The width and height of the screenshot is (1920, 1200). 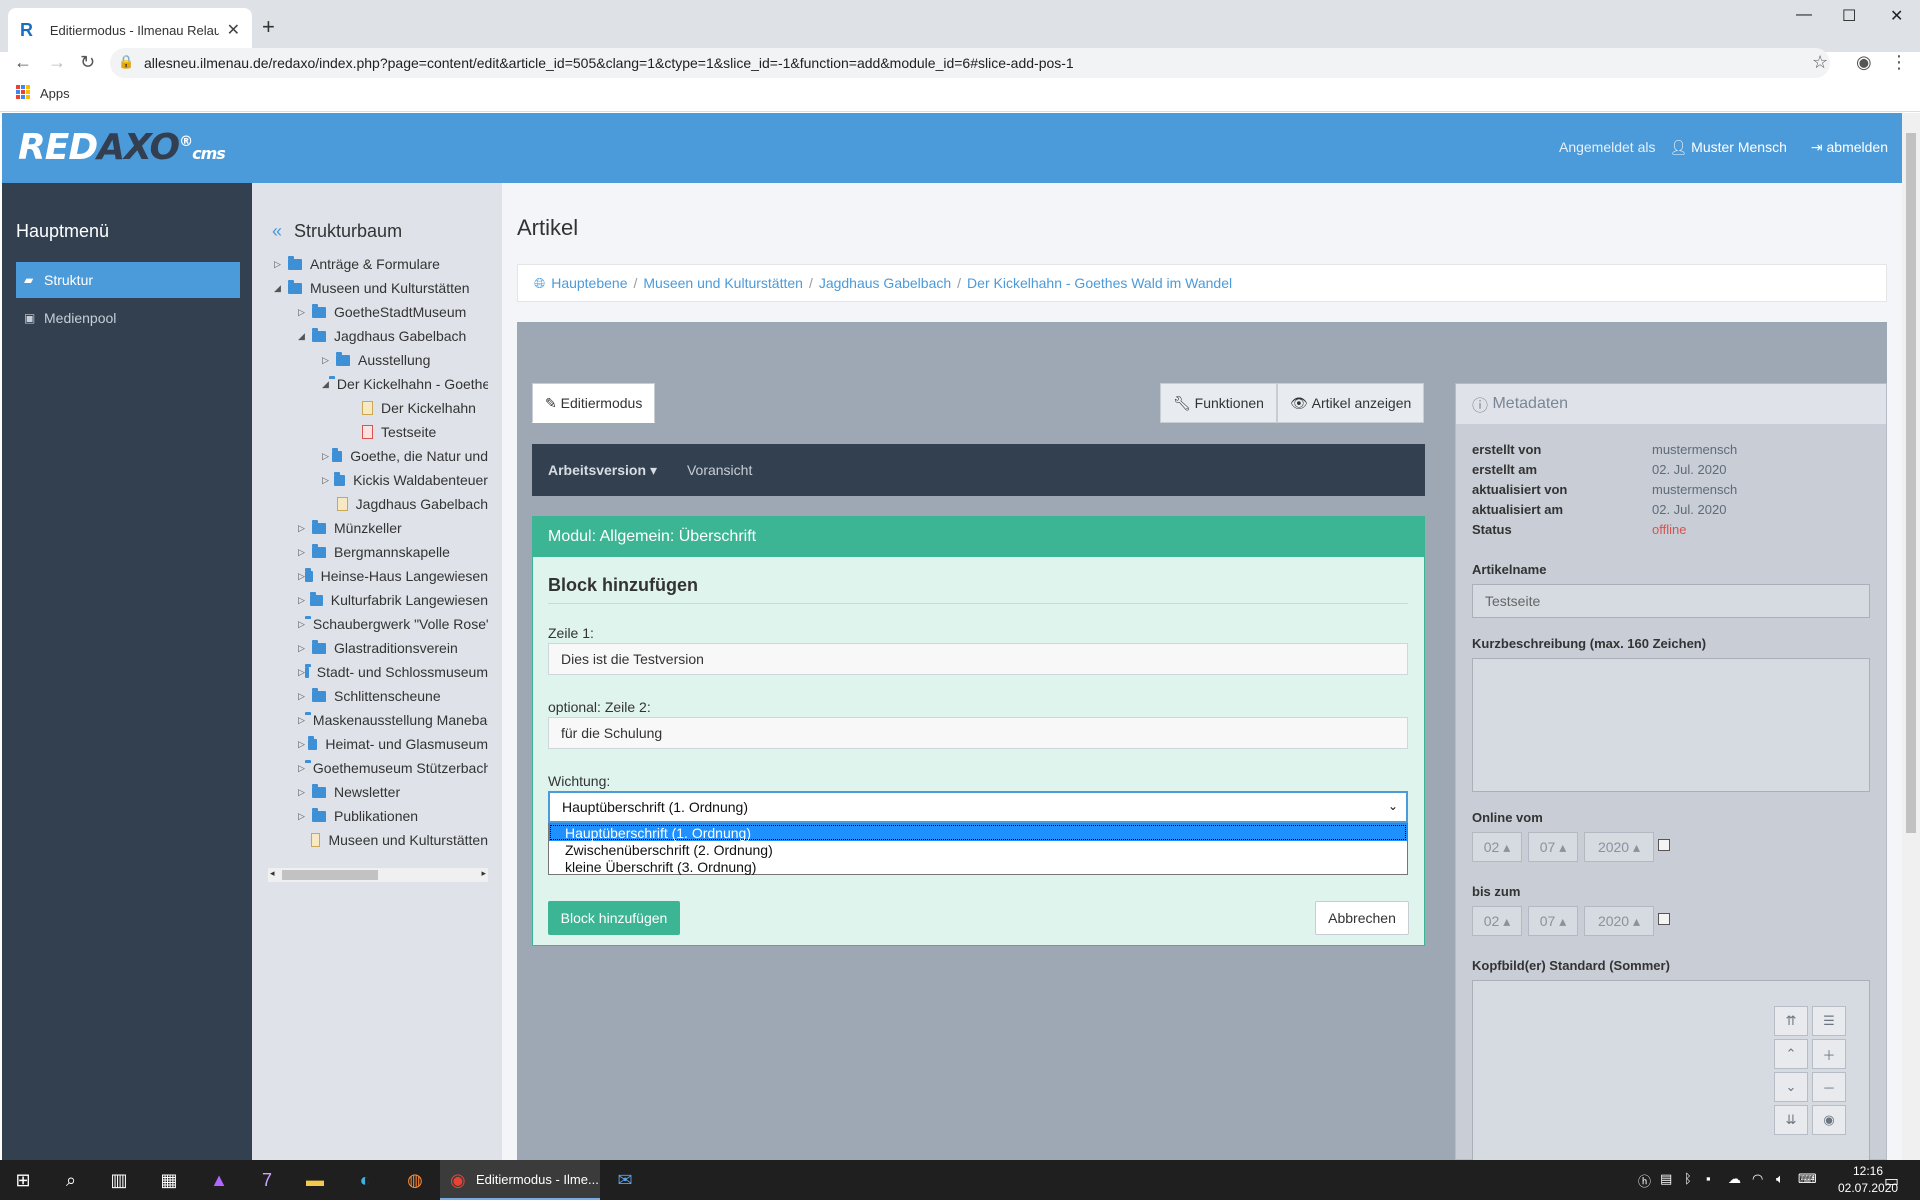 I want to click on scroll-left-icon: ◂, so click(x=272, y=873).